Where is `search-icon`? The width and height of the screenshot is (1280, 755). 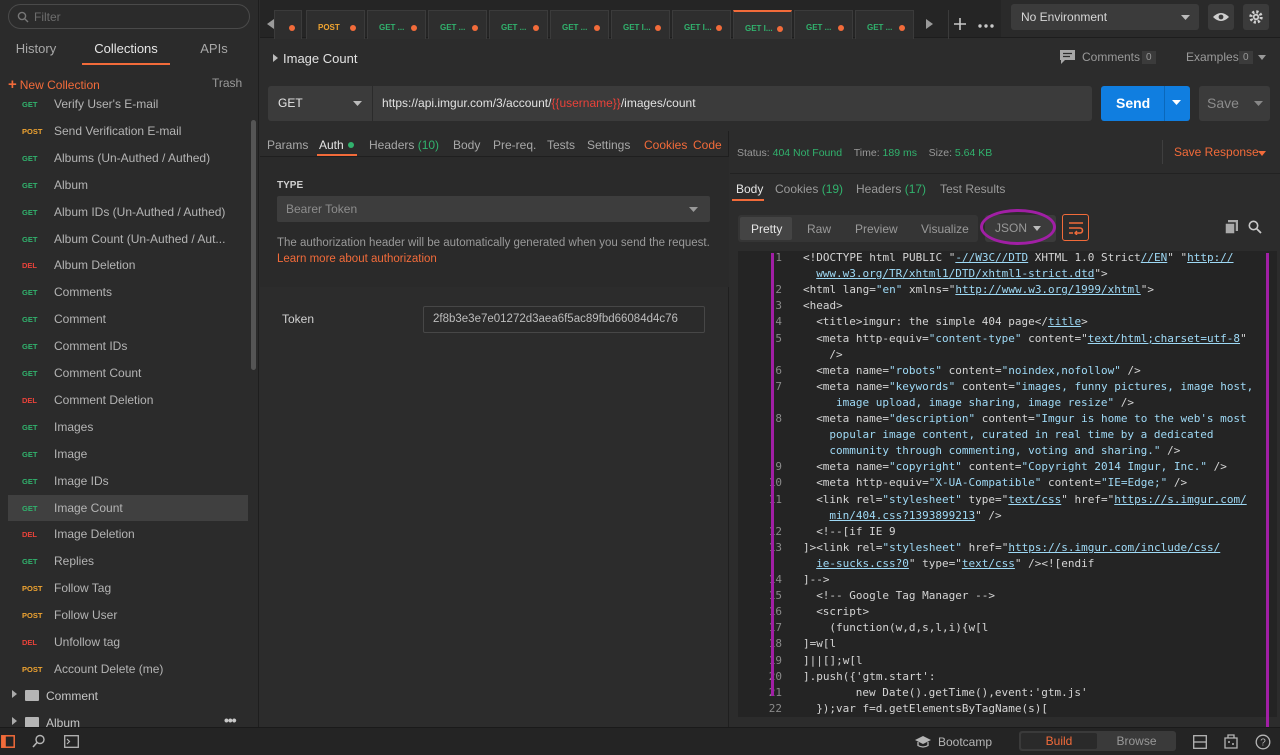
search-icon is located at coordinates (1255, 227).